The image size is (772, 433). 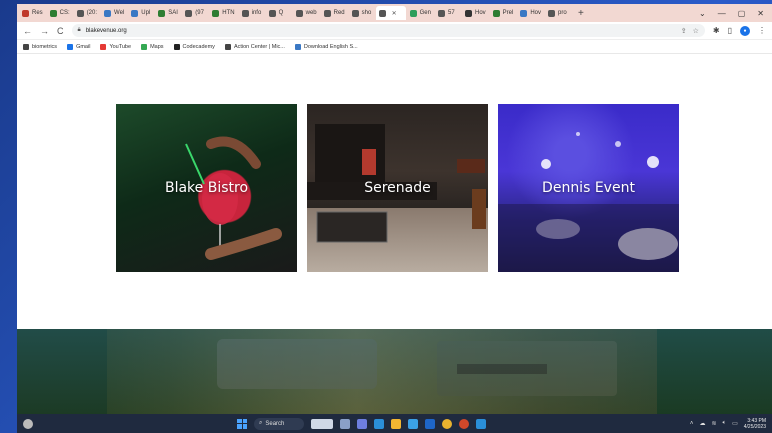 I want to click on search-label: Search, so click(x=275, y=423).